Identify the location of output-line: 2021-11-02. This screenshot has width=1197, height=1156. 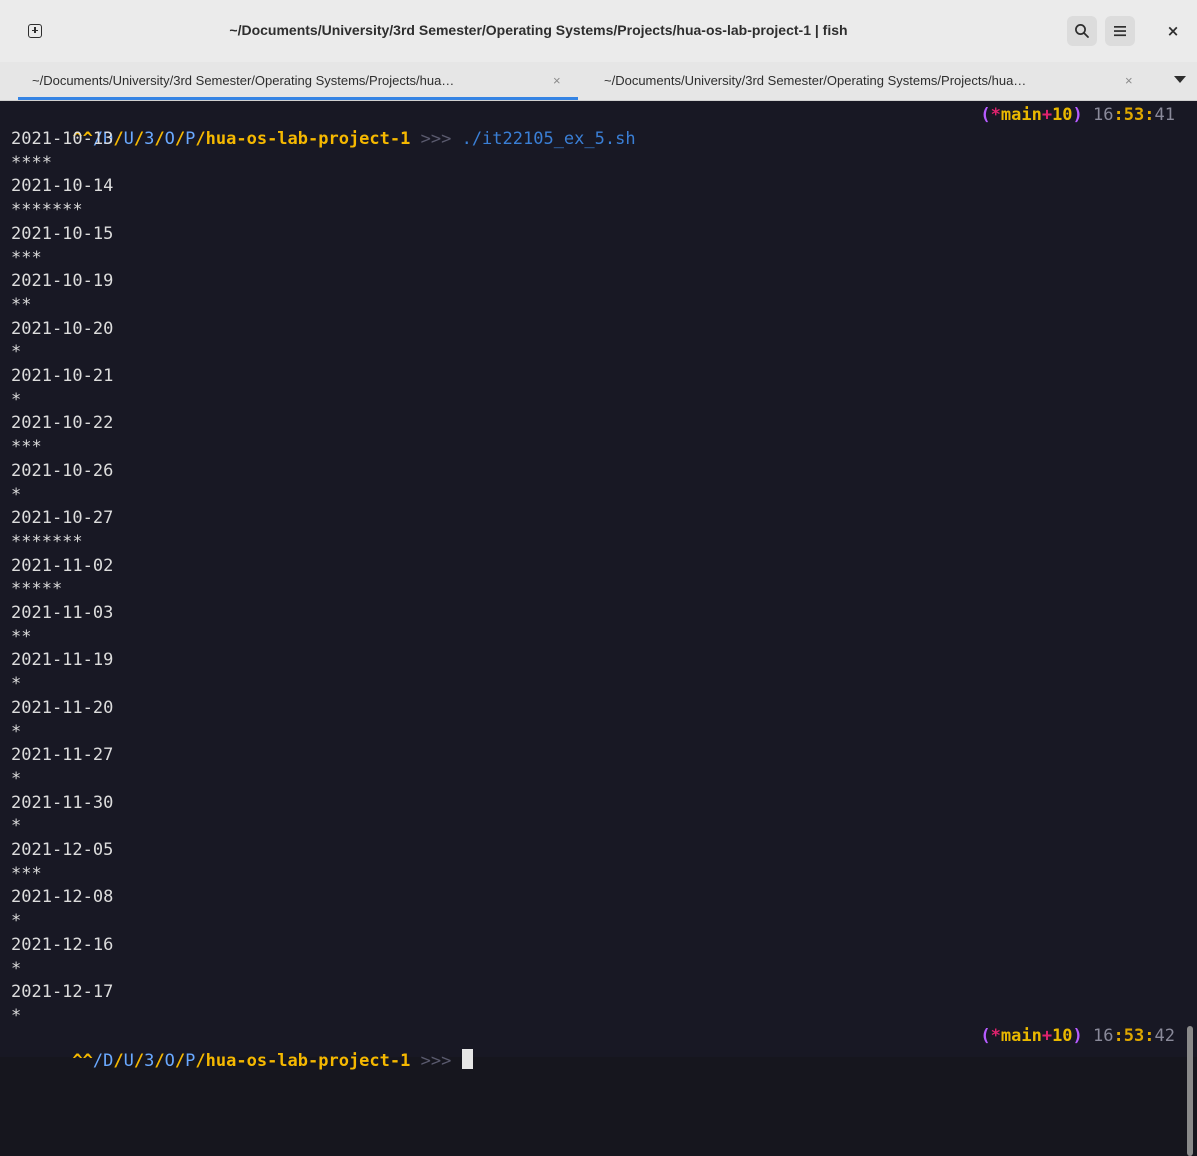
(62, 565).